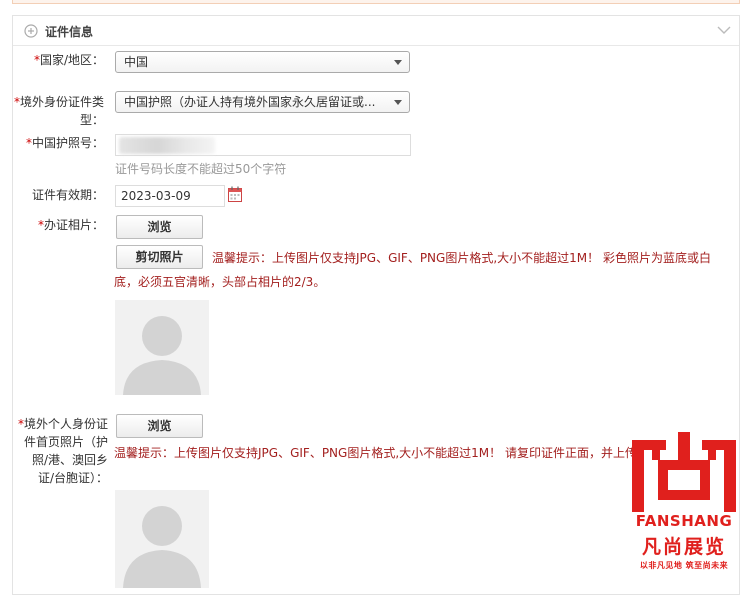 The image size is (744, 595). I want to click on fanshang-watermark-logo: FANSHANG 凡尚展览 以非凡见地 筑至尚未来, so click(684, 505).